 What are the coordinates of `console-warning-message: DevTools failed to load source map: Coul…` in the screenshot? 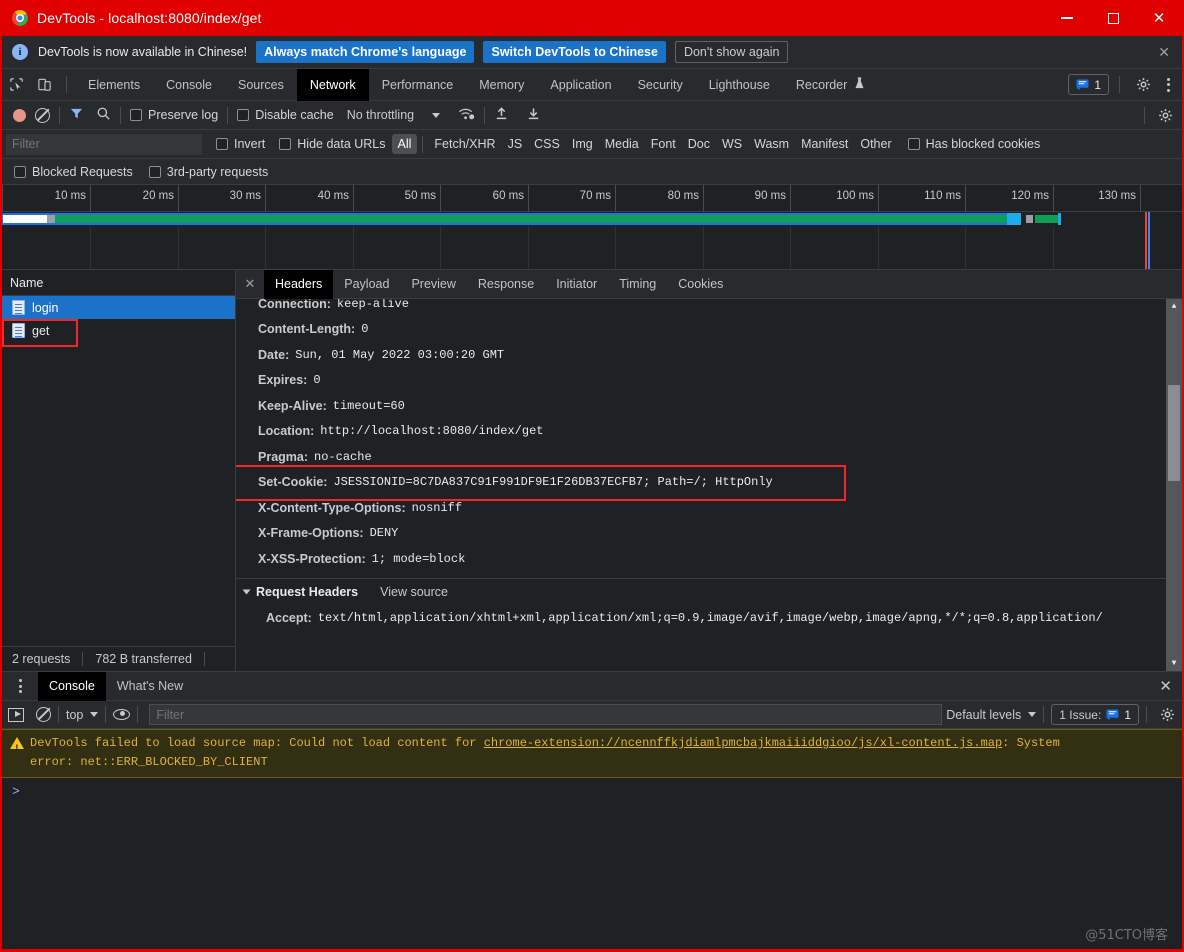 It's located at (592, 753).